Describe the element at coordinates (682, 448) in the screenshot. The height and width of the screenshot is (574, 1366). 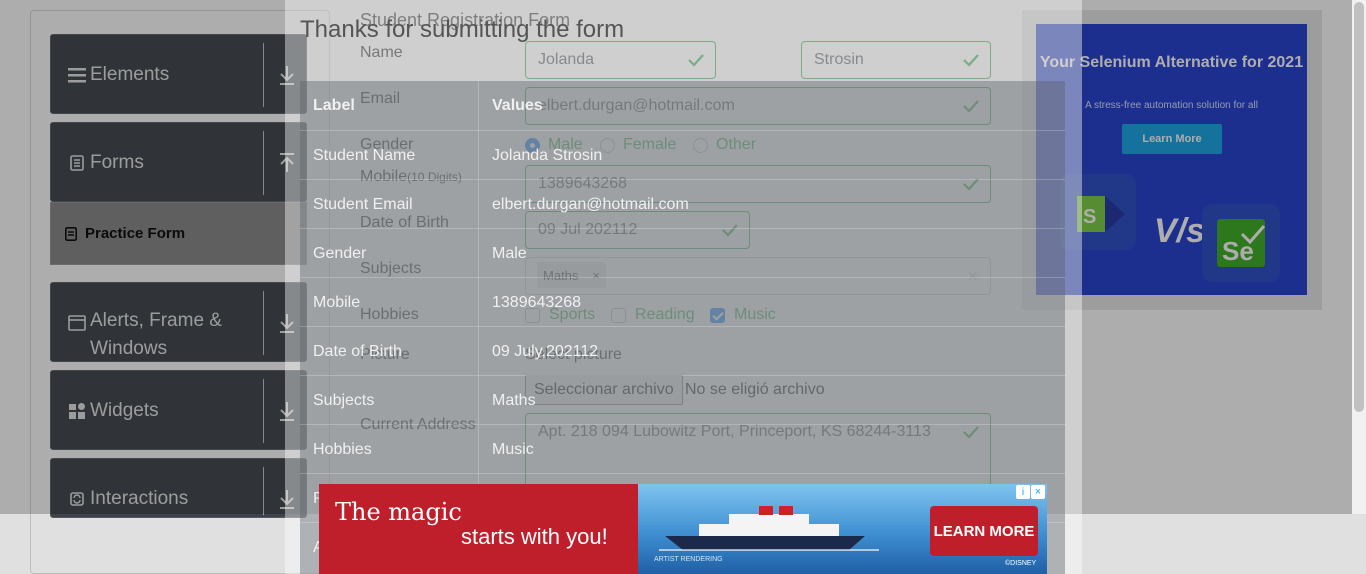
I see `table-row: Hobbies Music` at that location.